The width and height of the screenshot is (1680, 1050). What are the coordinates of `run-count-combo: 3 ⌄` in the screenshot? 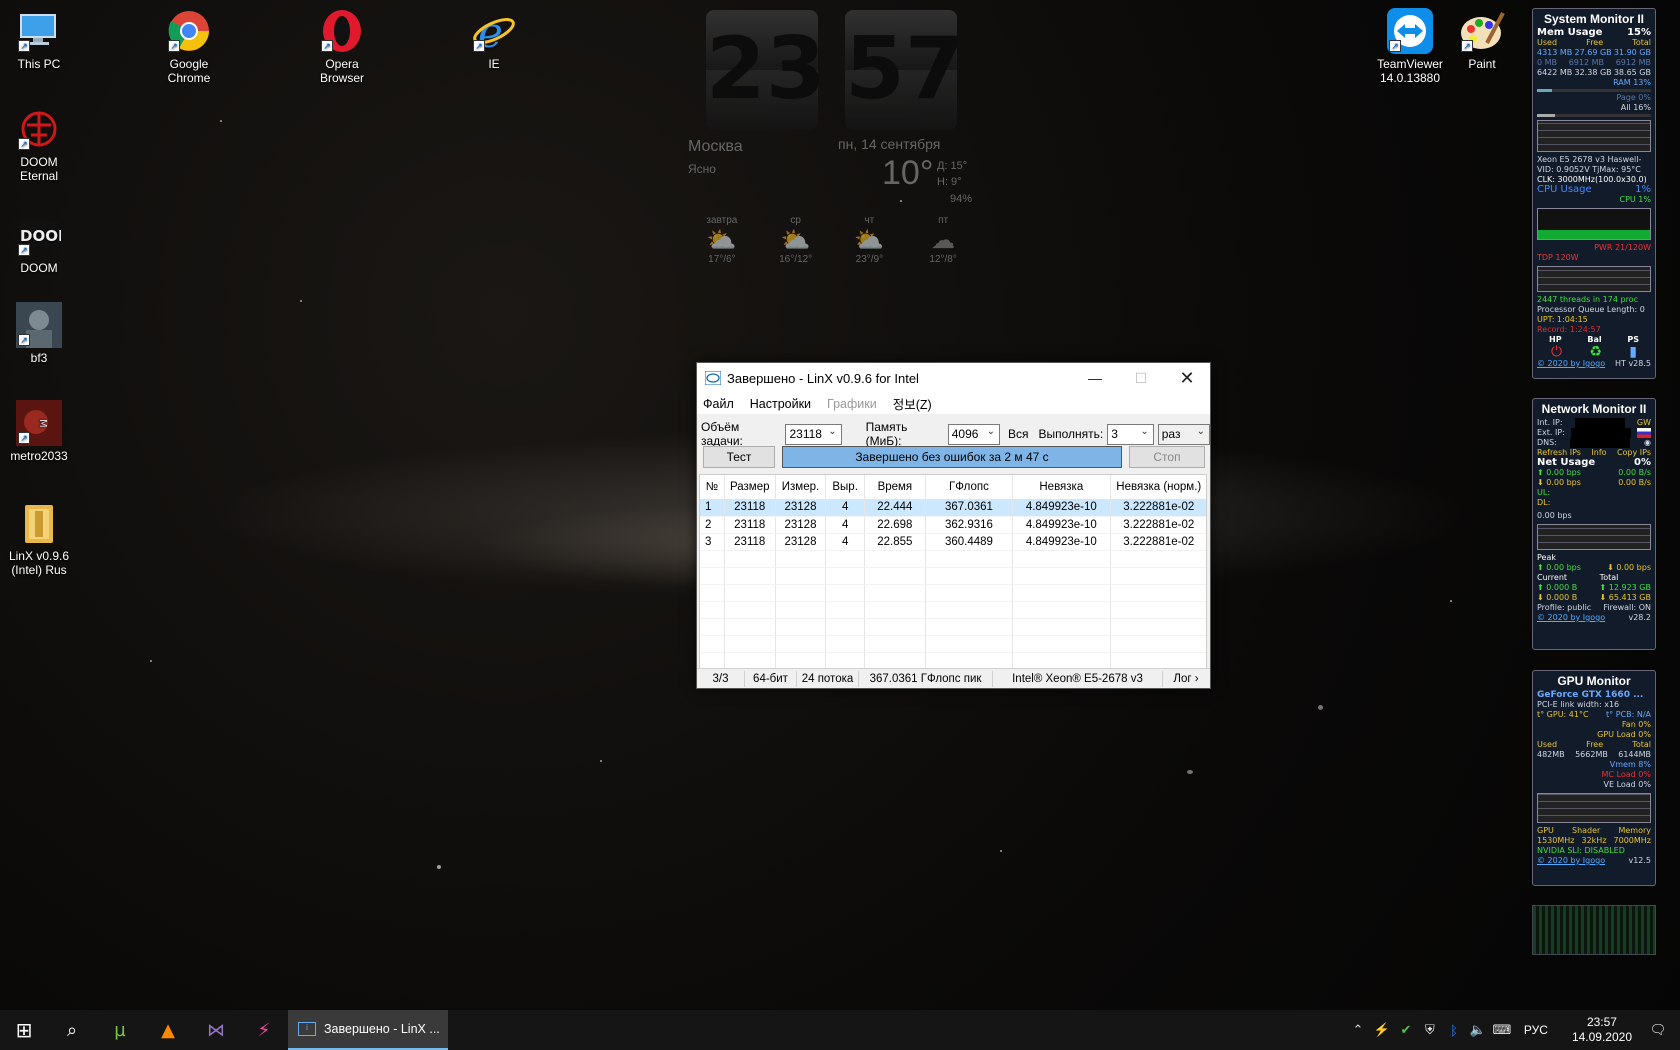 It's located at (1130, 434).